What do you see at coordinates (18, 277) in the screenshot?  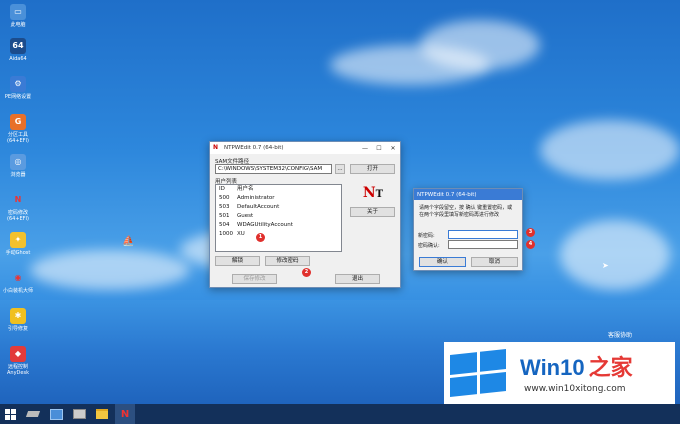 I see `installer-icon: ◉` at bounding box center [18, 277].